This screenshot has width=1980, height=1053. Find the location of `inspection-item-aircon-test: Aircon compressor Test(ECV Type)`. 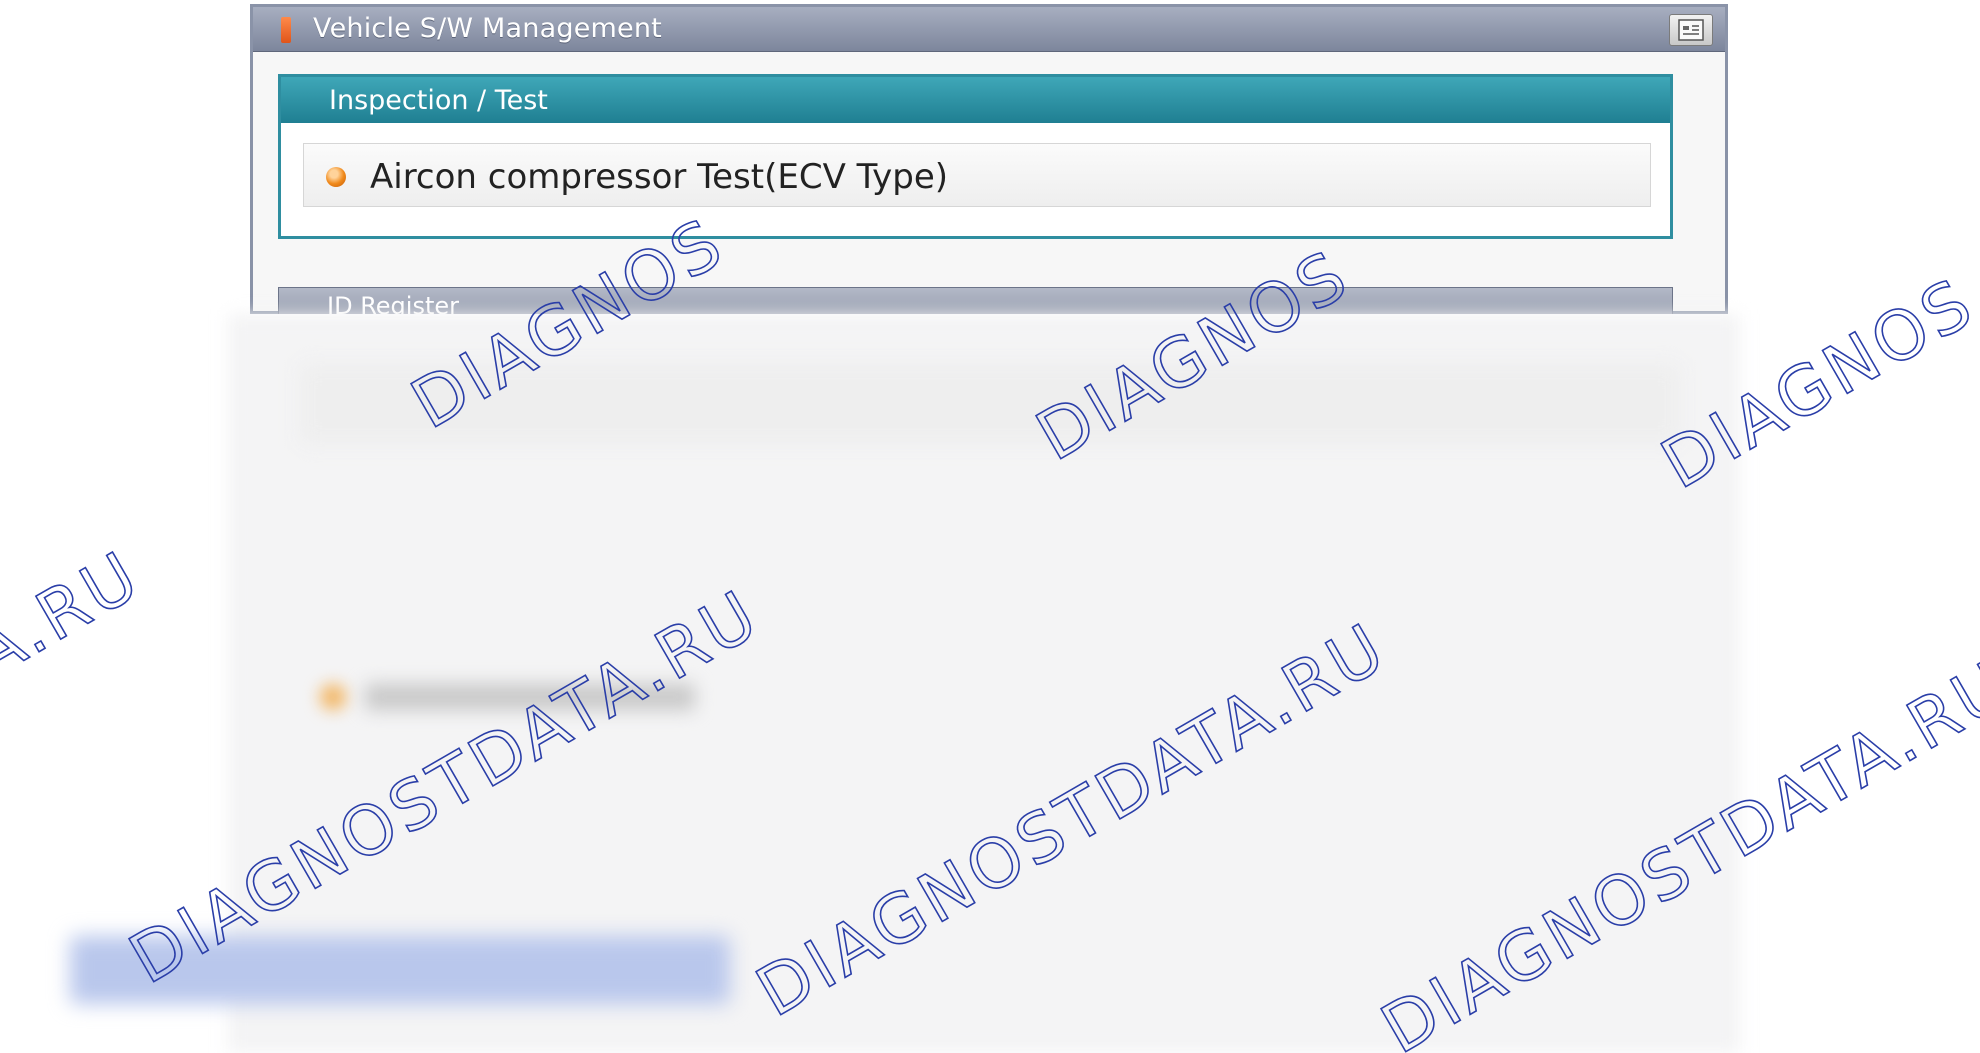

inspection-item-aircon-test: Aircon compressor Test(ECV Type) is located at coordinates (977, 175).